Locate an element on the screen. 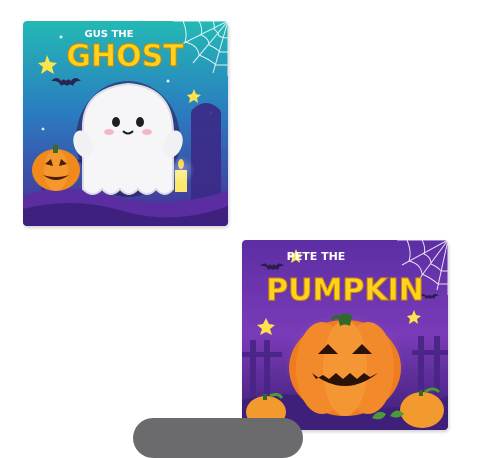 Image resolution: width=495 pixels, height=458 pixels. book-title-small: PETE THE is located at coordinates (316, 256).